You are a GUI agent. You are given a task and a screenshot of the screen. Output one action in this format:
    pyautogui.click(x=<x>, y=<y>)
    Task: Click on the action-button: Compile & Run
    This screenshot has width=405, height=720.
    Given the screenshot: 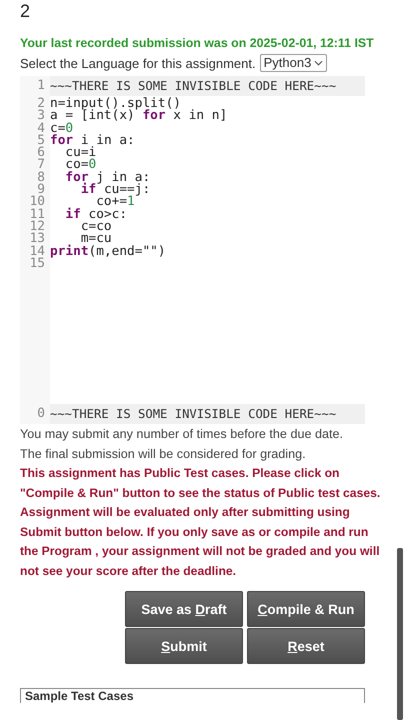 What is the action you would take?
    pyautogui.click(x=306, y=609)
    